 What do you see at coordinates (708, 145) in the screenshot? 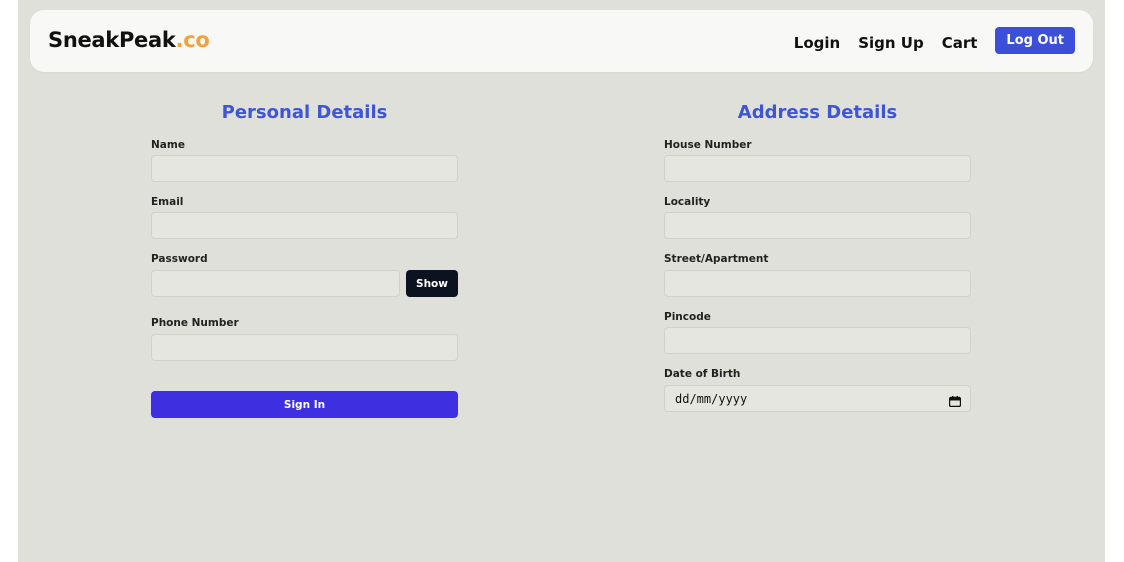
I see `house-number-label: House Number` at bounding box center [708, 145].